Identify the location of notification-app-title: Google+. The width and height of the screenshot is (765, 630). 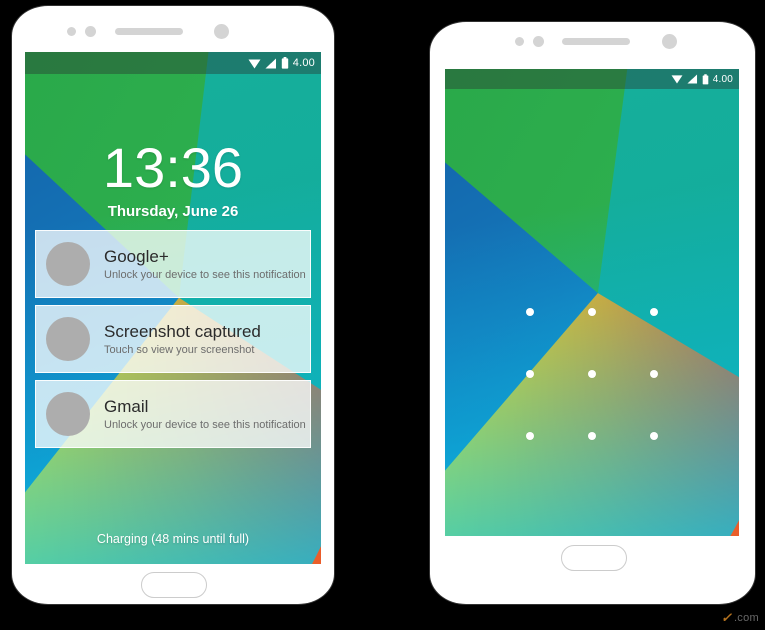
(136, 256).